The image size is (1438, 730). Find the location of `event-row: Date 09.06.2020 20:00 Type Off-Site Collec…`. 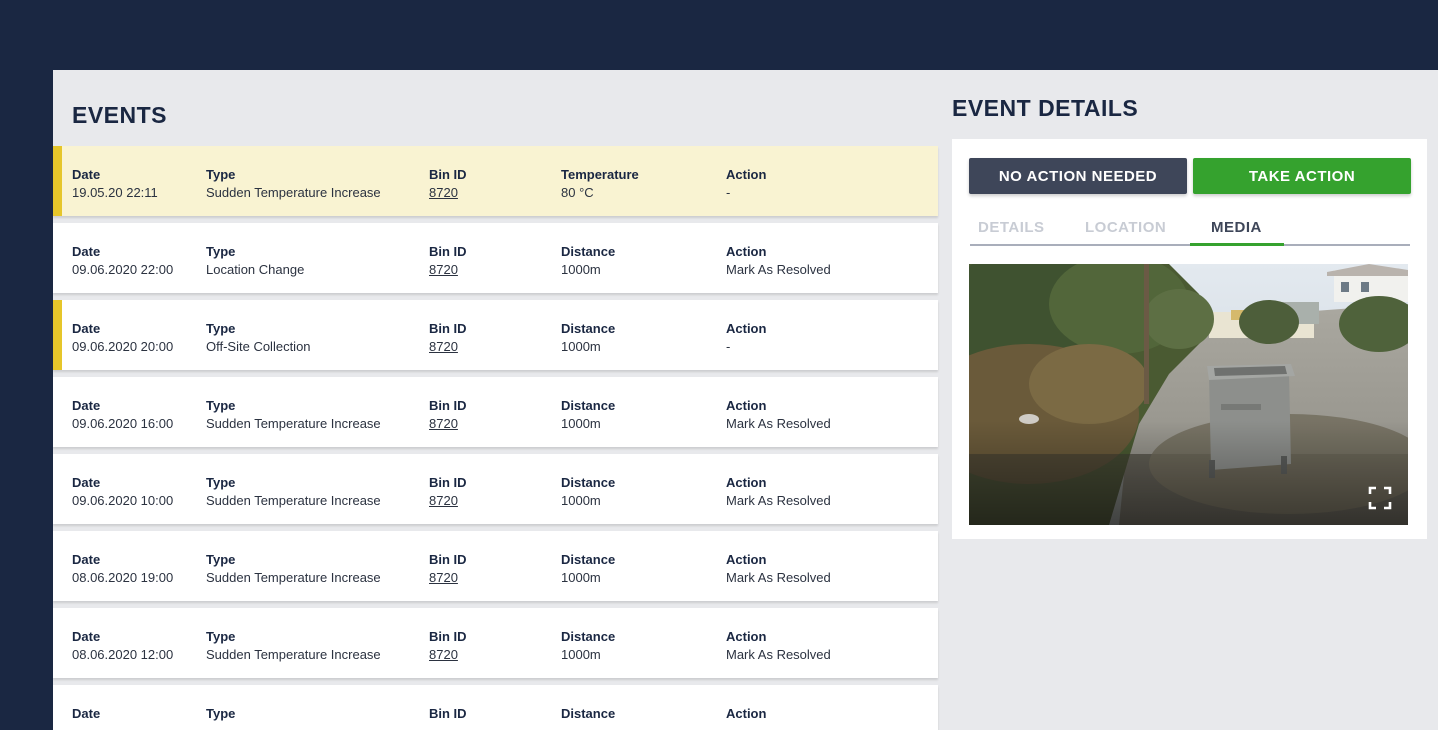

event-row: Date 09.06.2020 20:00 Type Off-Site Collec… is located at coordinates (495, 335).